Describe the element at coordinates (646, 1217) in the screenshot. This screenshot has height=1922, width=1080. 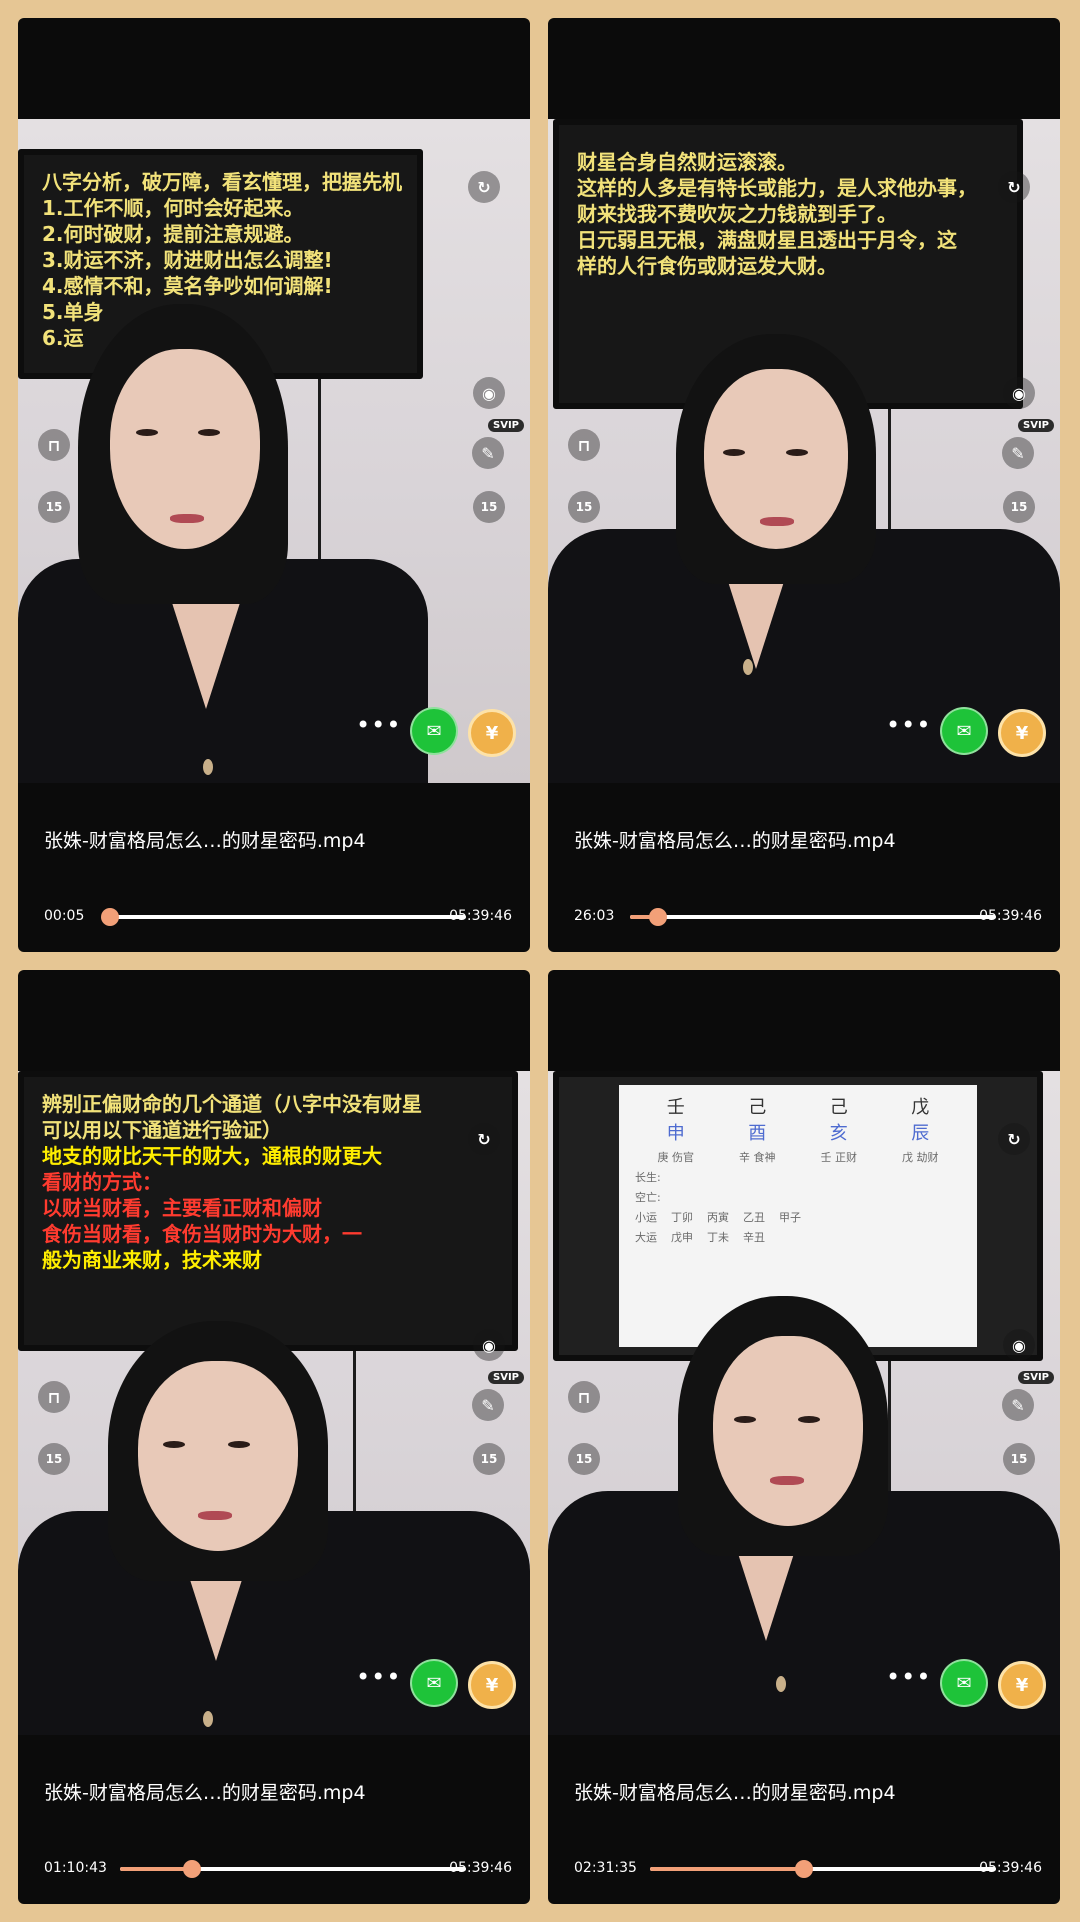
I see `row-label: 小运` at that location.